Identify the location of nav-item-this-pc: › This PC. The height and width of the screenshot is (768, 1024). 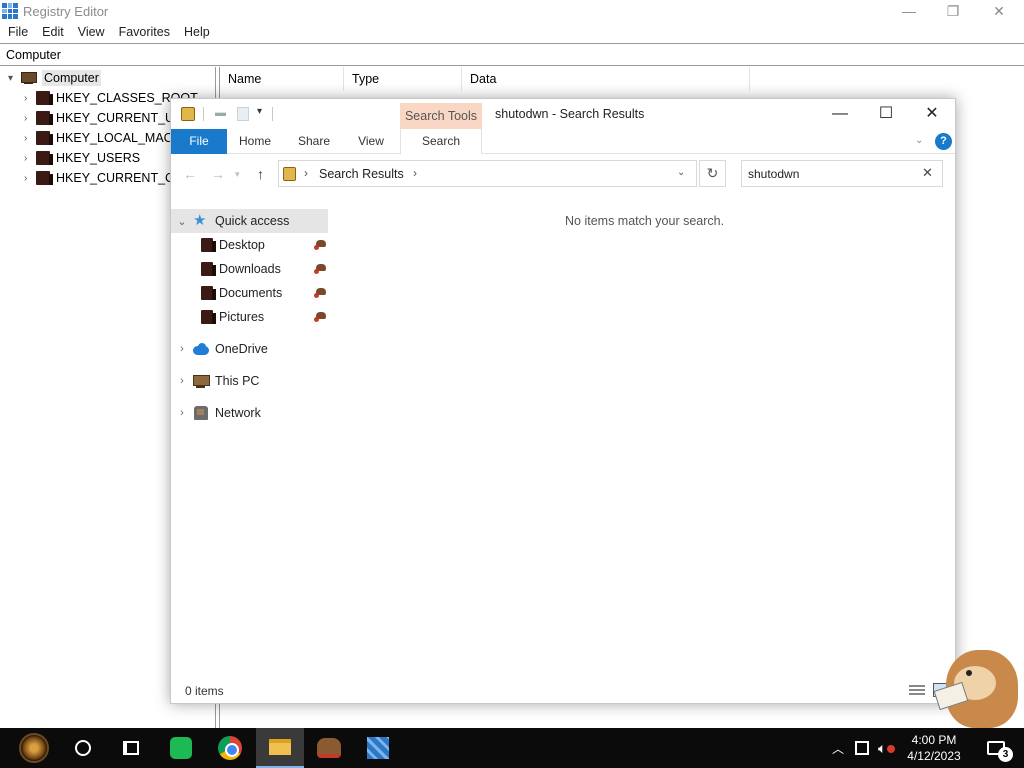
(249, 381).